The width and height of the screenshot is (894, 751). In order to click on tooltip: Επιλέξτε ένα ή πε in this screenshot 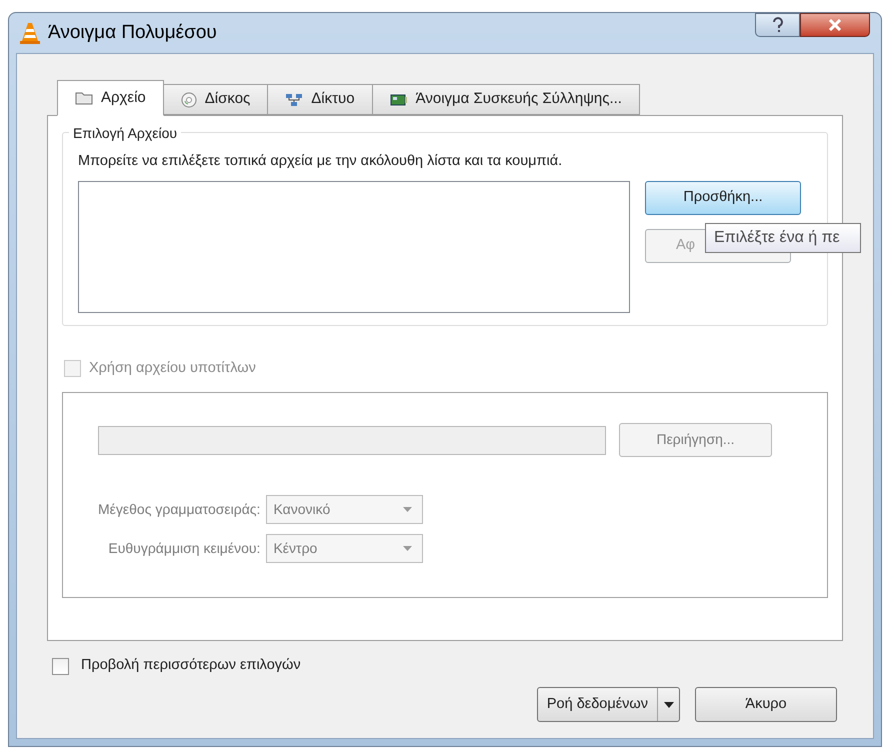, I will do `click(783, 237)`.